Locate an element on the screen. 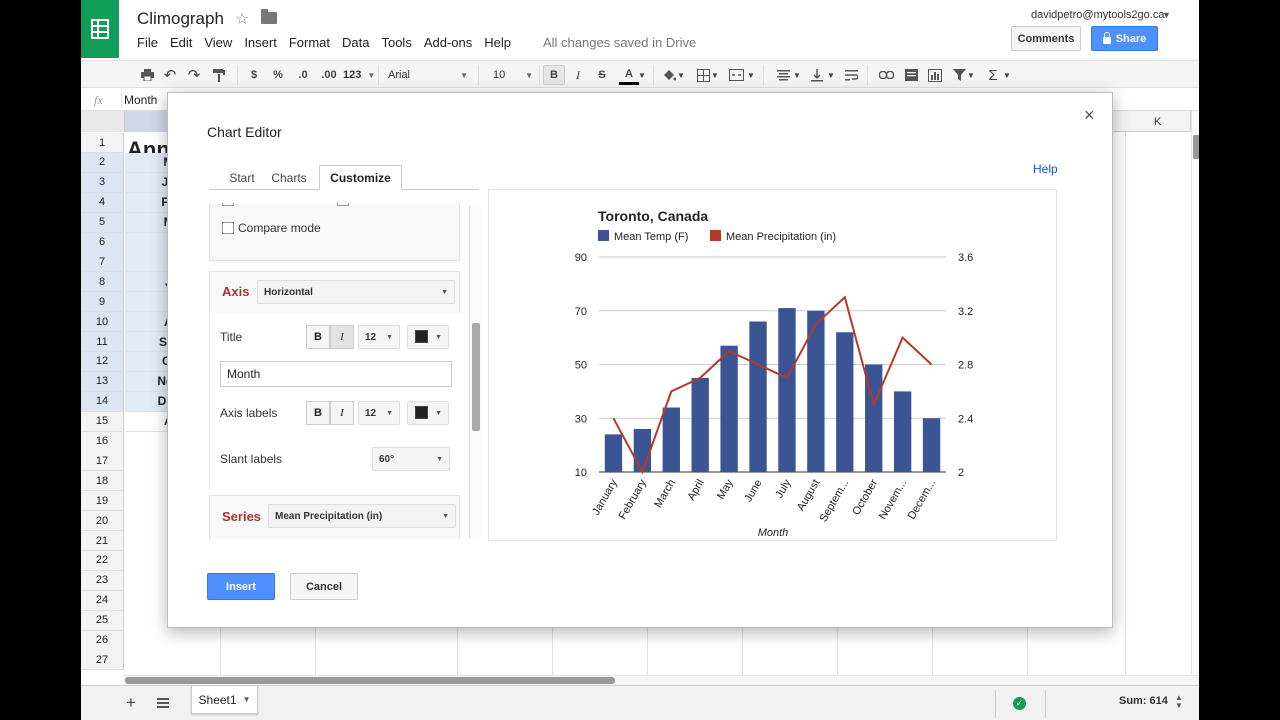 This screenshot has height=720, width=1280. text-color-button: A is located at coordinates (629, 75).